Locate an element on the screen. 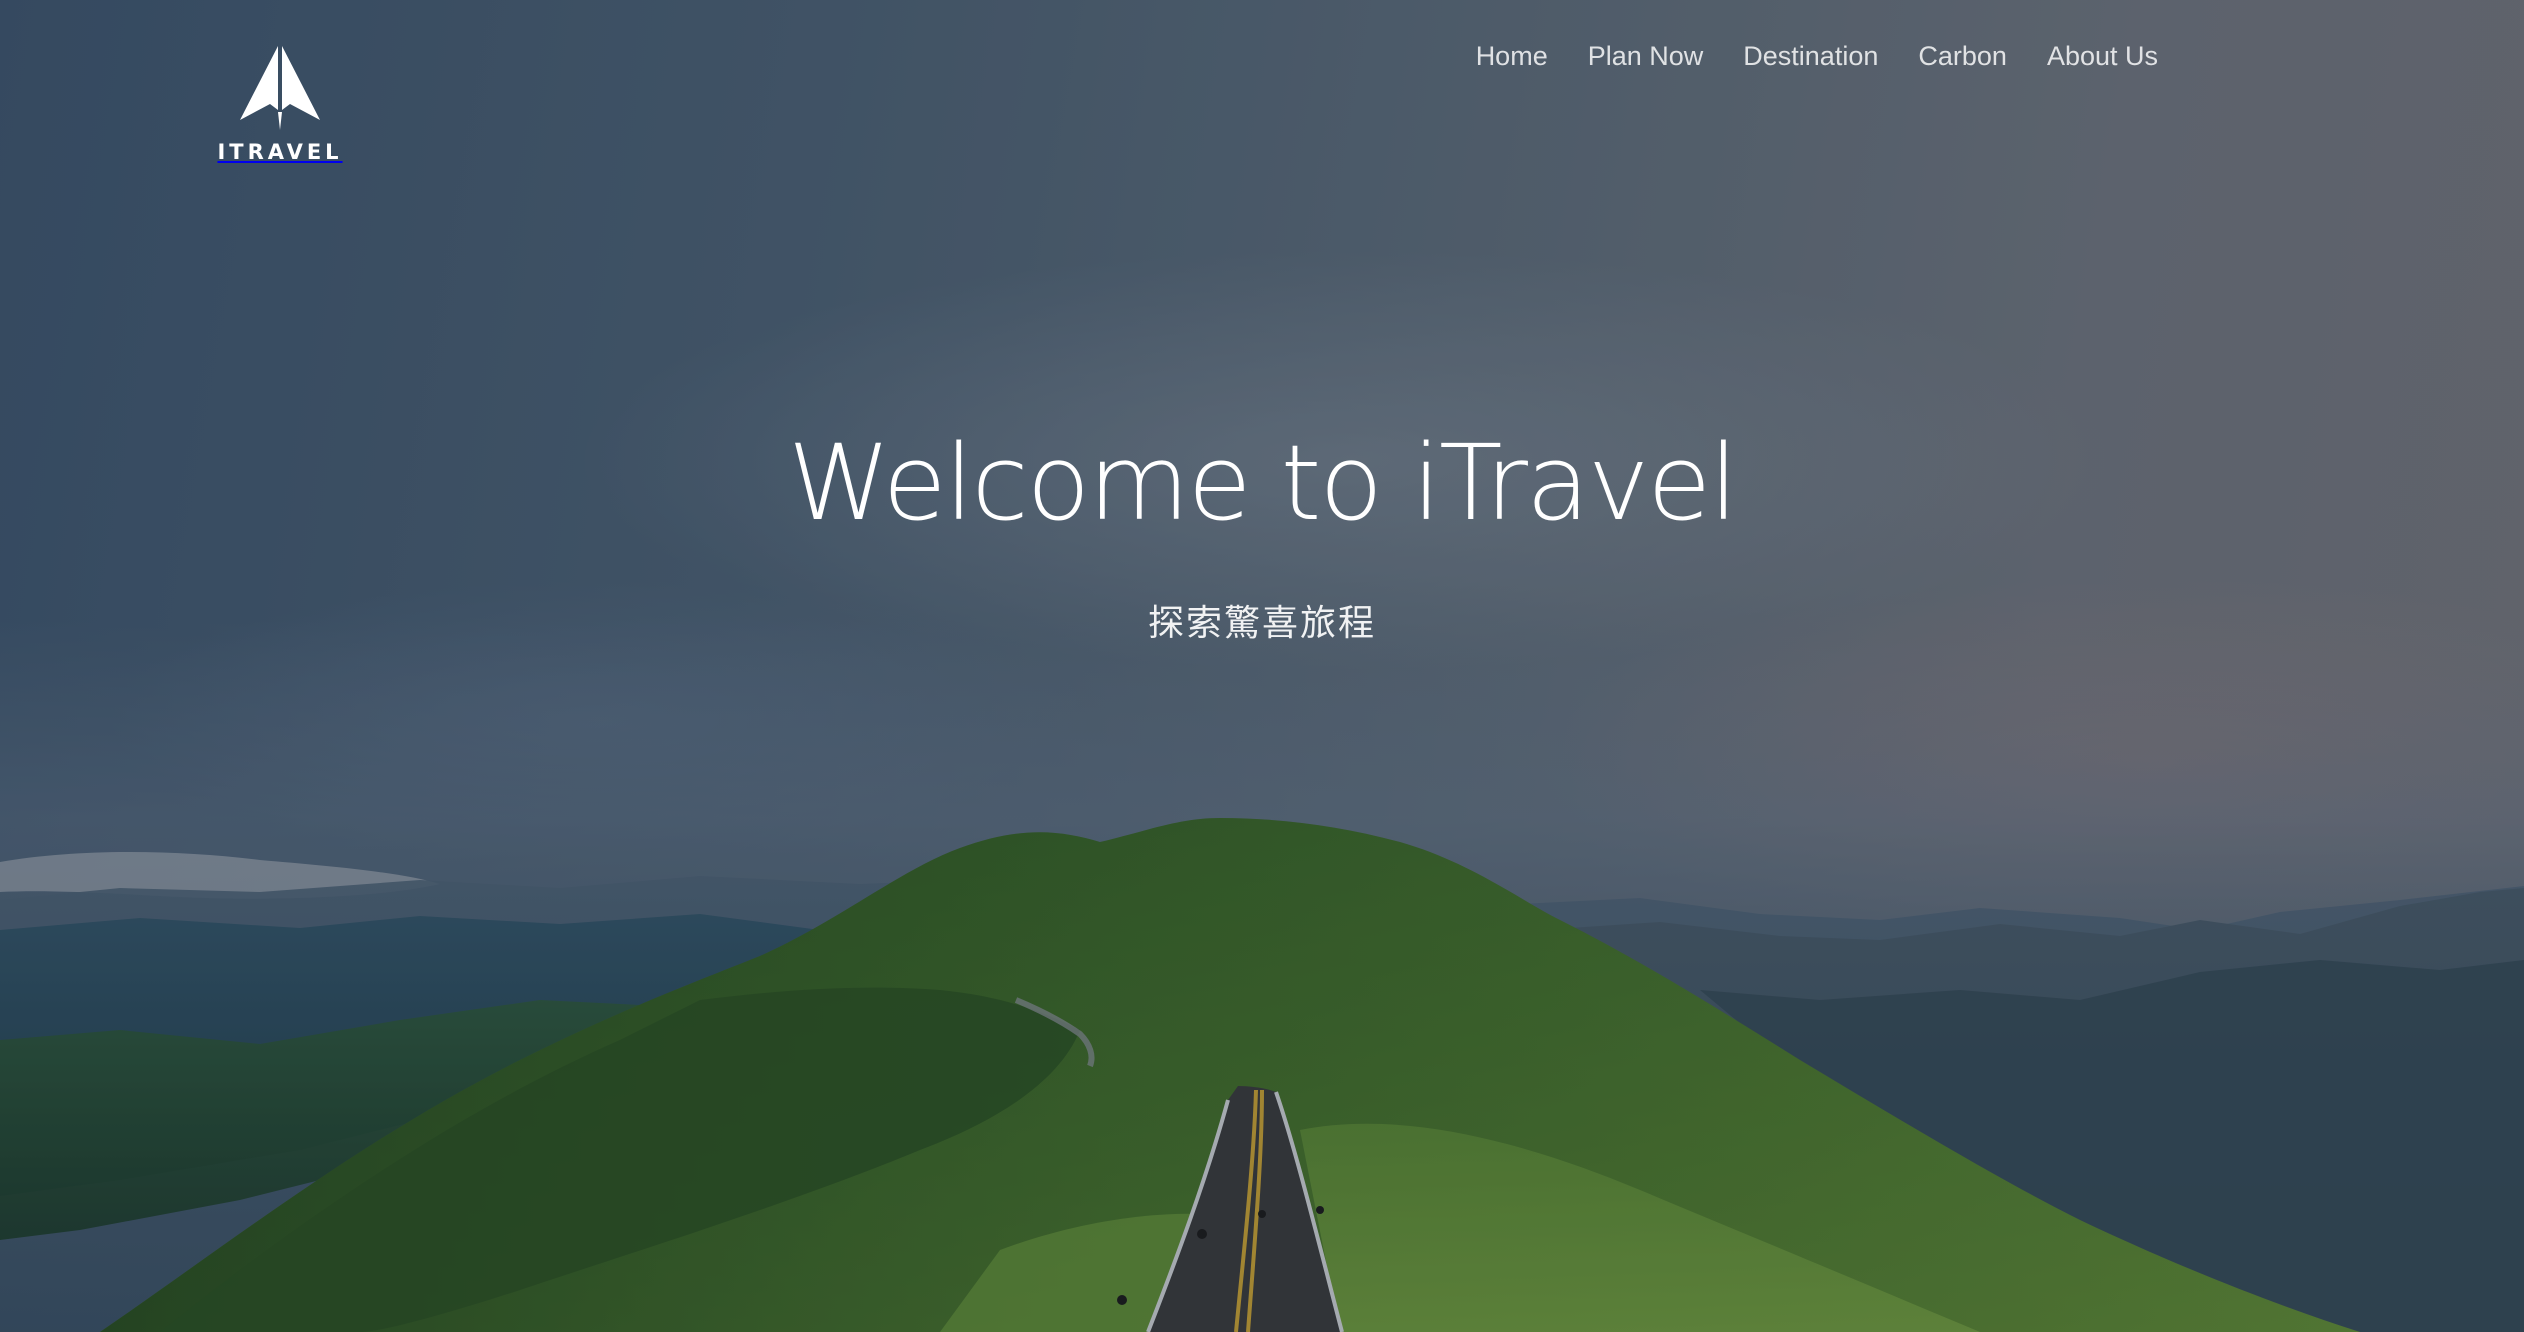  brand-logo: ITRAVEL is located at coordinates (280, 104).